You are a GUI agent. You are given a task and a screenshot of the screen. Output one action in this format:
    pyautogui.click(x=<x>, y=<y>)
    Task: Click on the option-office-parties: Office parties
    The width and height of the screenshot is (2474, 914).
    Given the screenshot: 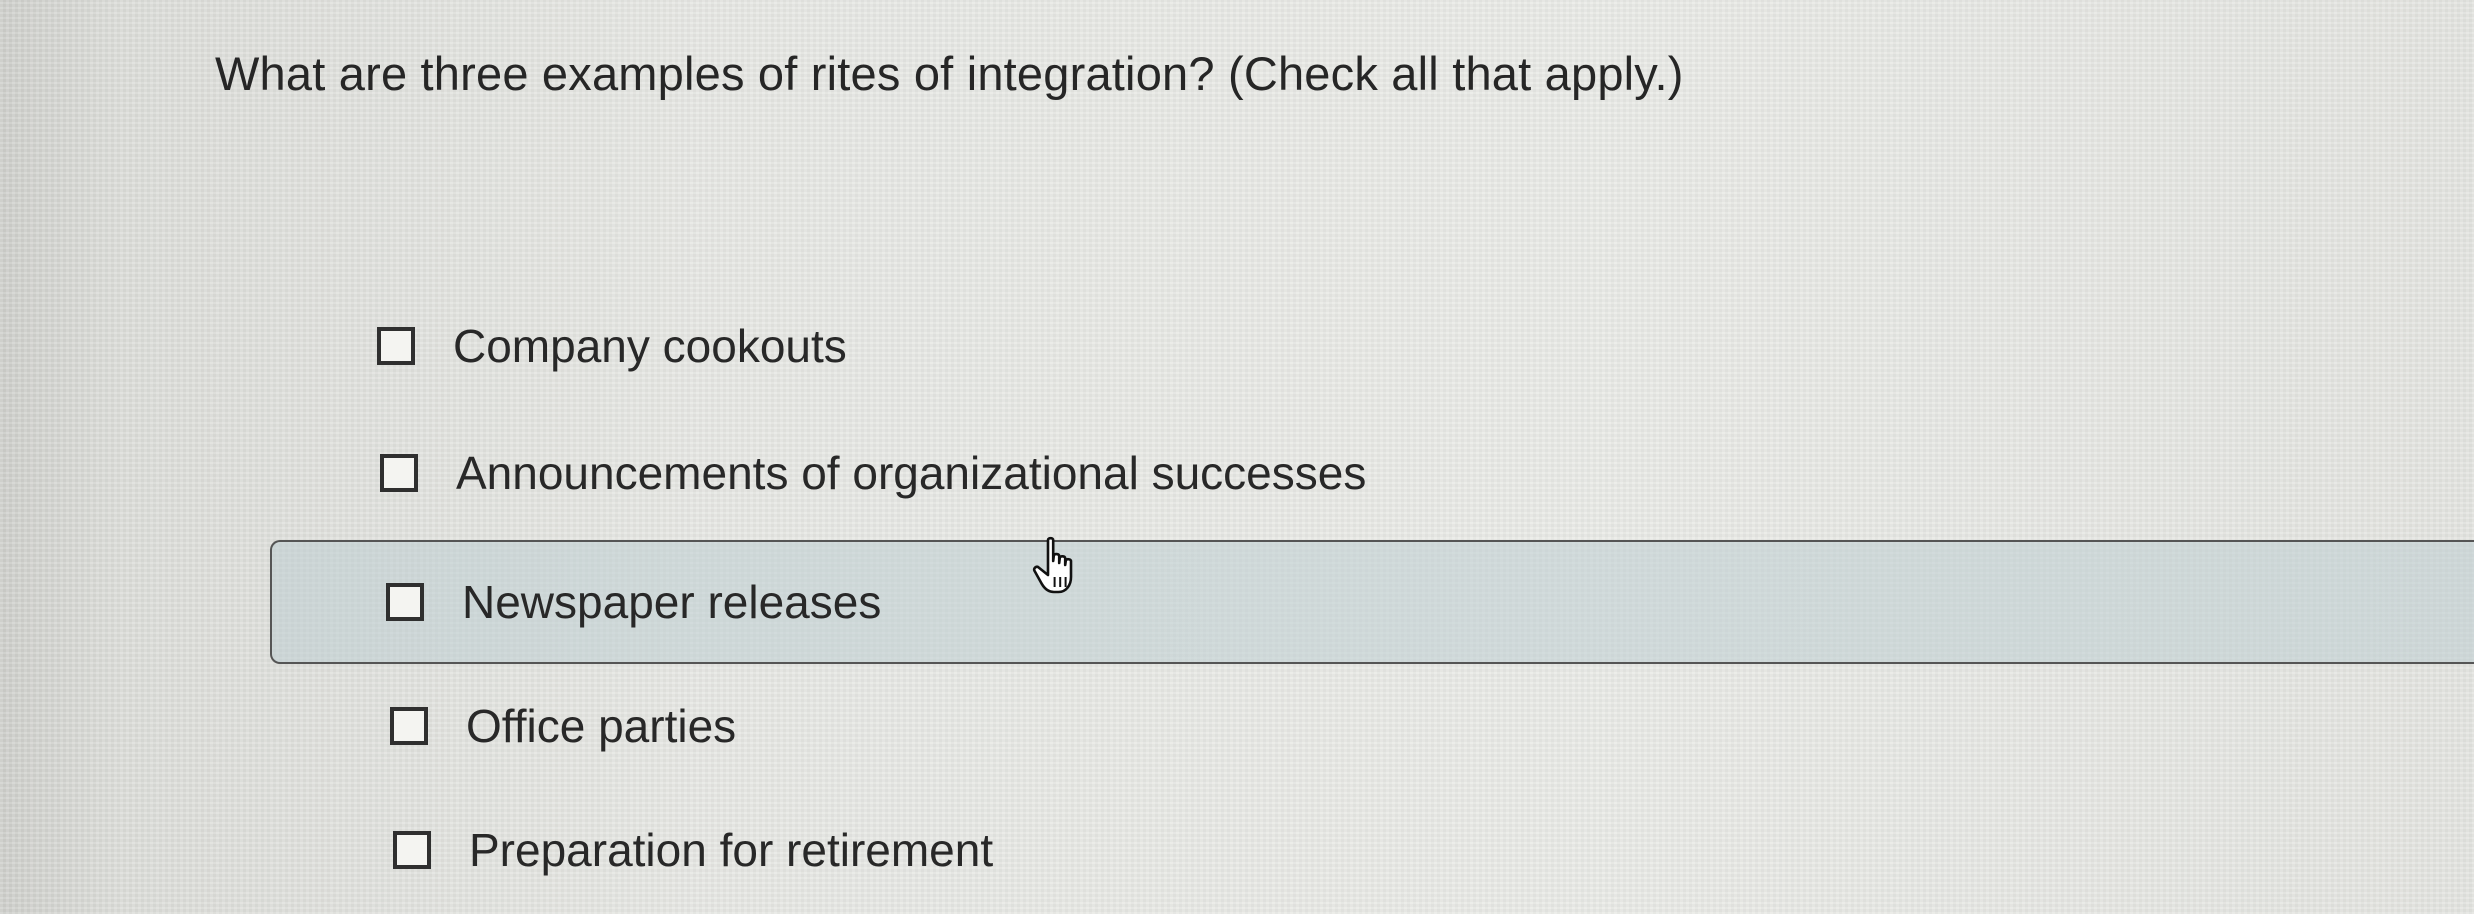 What is the action you would take?
    pyautogui.click(x=563, y=726)
    